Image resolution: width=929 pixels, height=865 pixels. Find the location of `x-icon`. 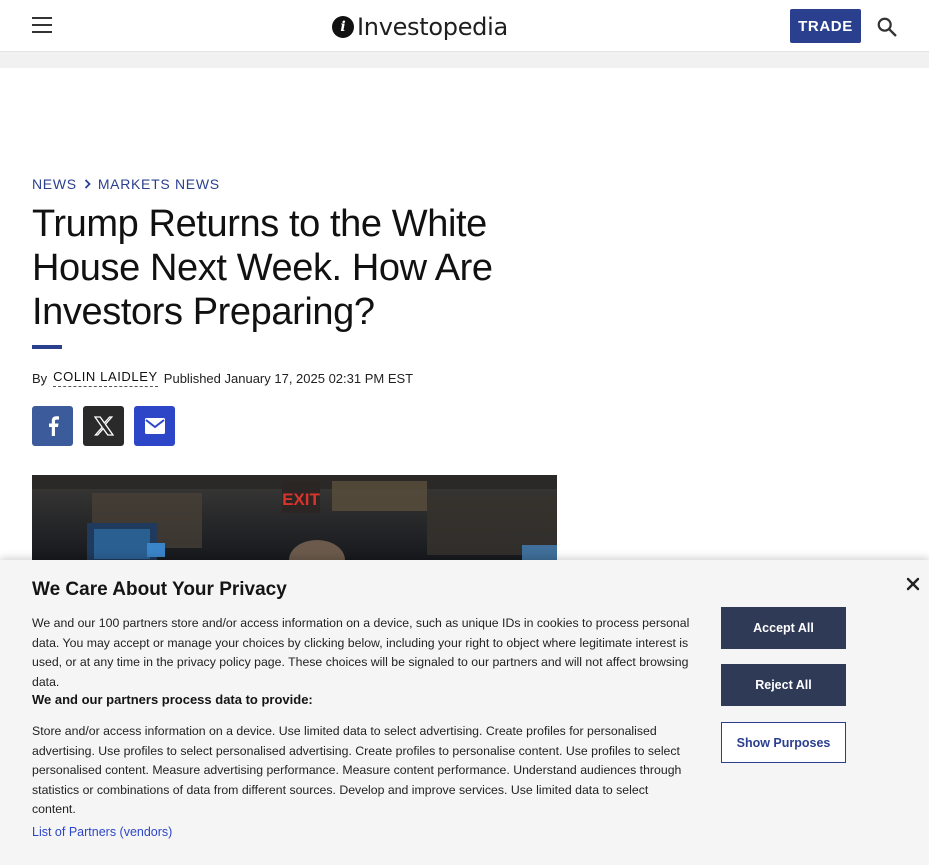

x-icon is located at coordinates (103, 426).